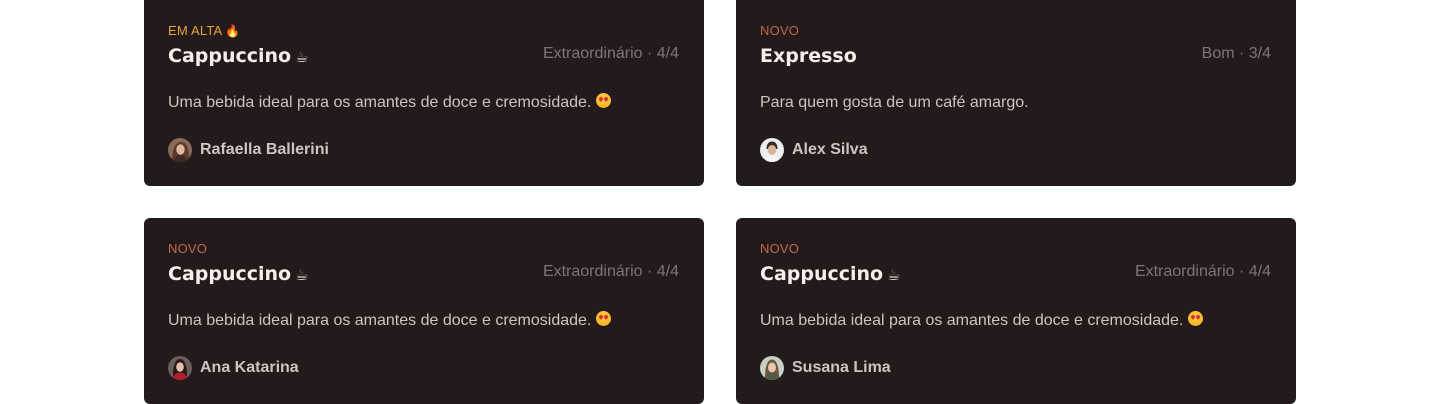 This screenshot has height=404, width=1440. I want to click on author-name: Ana Katarina, so click(249, 367).